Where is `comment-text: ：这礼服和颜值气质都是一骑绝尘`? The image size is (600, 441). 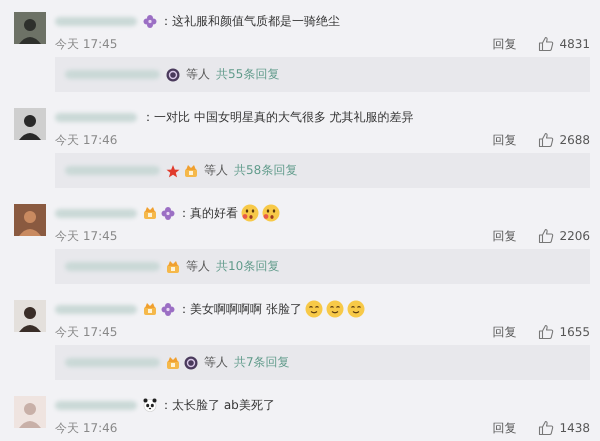
comment-text: ：这礼服和颜值气质都是一骑绝尘 is located at coordinates (250, 21).